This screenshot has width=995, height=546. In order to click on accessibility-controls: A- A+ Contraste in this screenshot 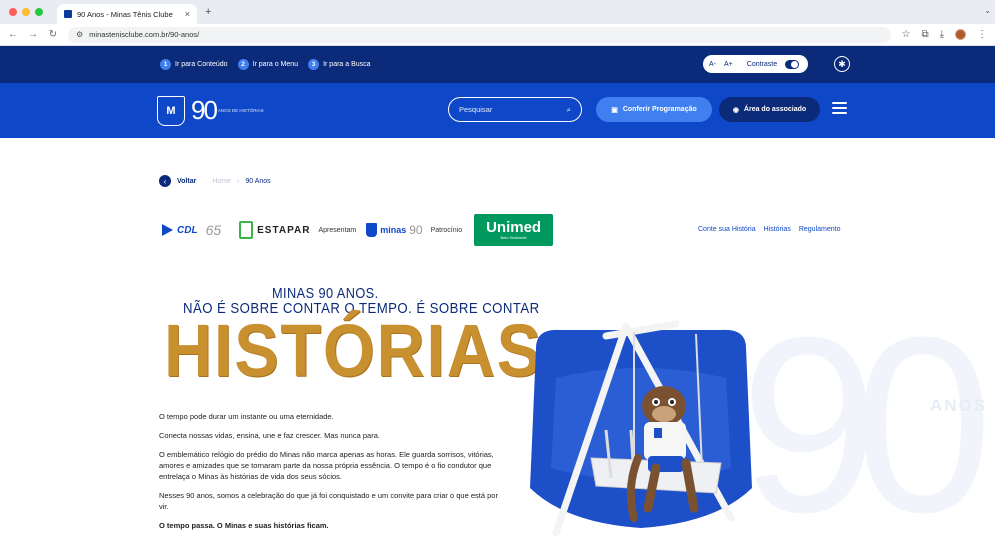, I will do `click(755, 64)`.